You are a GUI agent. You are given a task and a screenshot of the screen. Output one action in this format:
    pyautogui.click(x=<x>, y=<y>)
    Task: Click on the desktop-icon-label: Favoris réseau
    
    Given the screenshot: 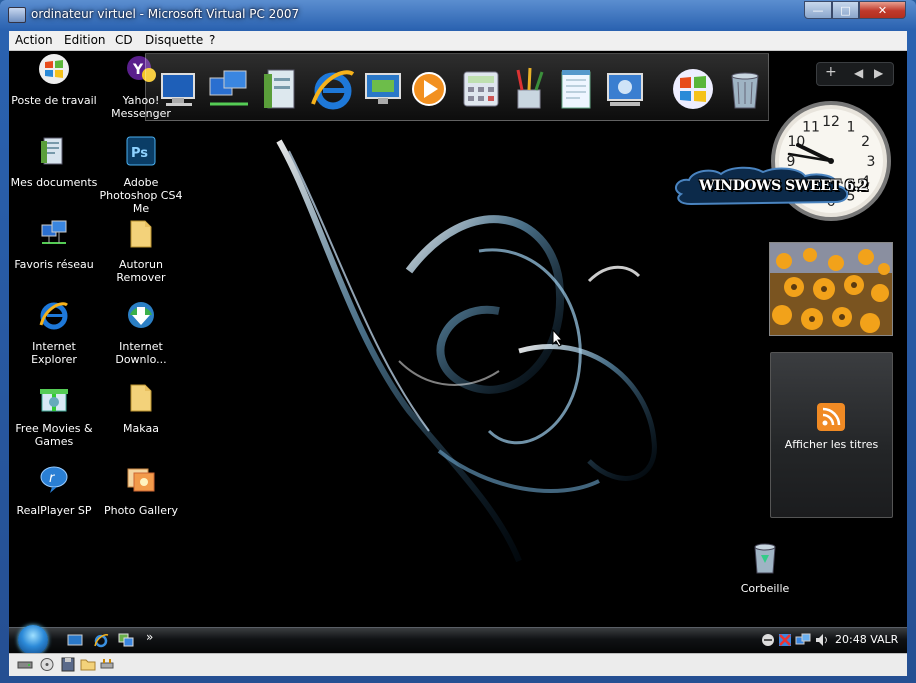 What is the action you would take?
    pyautogui.click(x=54, y=264)
    